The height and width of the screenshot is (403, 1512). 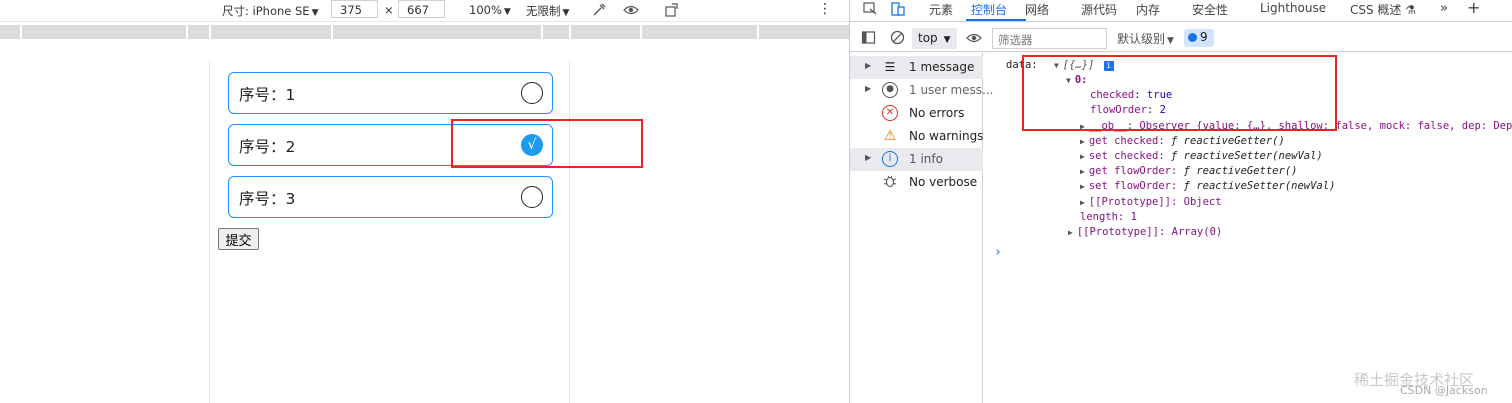 What do you see at coordinates (1444, 8) in the screenshot?
I see `more-tabs-icon: »` at bounding box center [1444, 8].